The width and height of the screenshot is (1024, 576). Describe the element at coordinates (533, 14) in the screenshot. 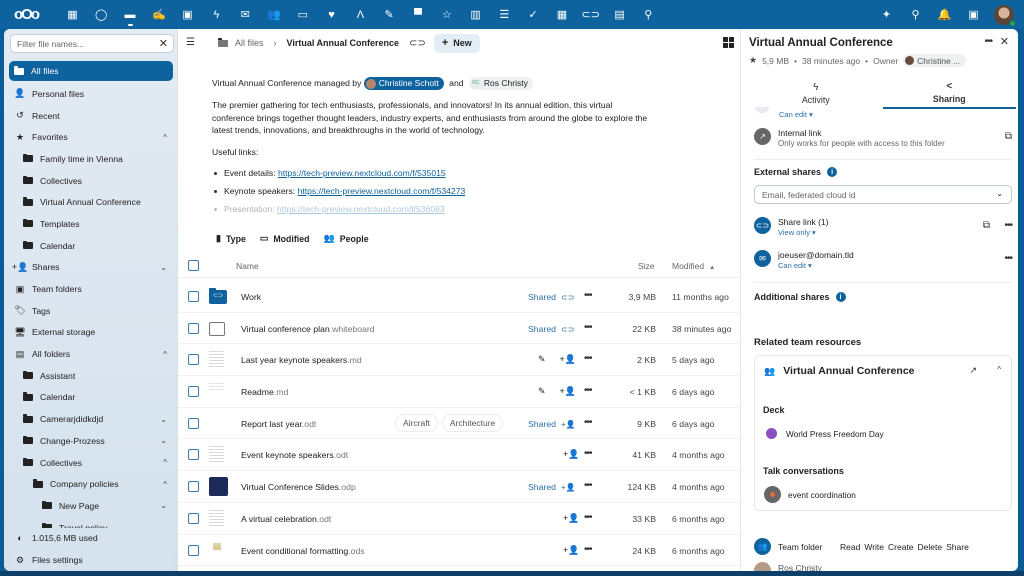

I see `app-tasks-icon: ✓` at that location.